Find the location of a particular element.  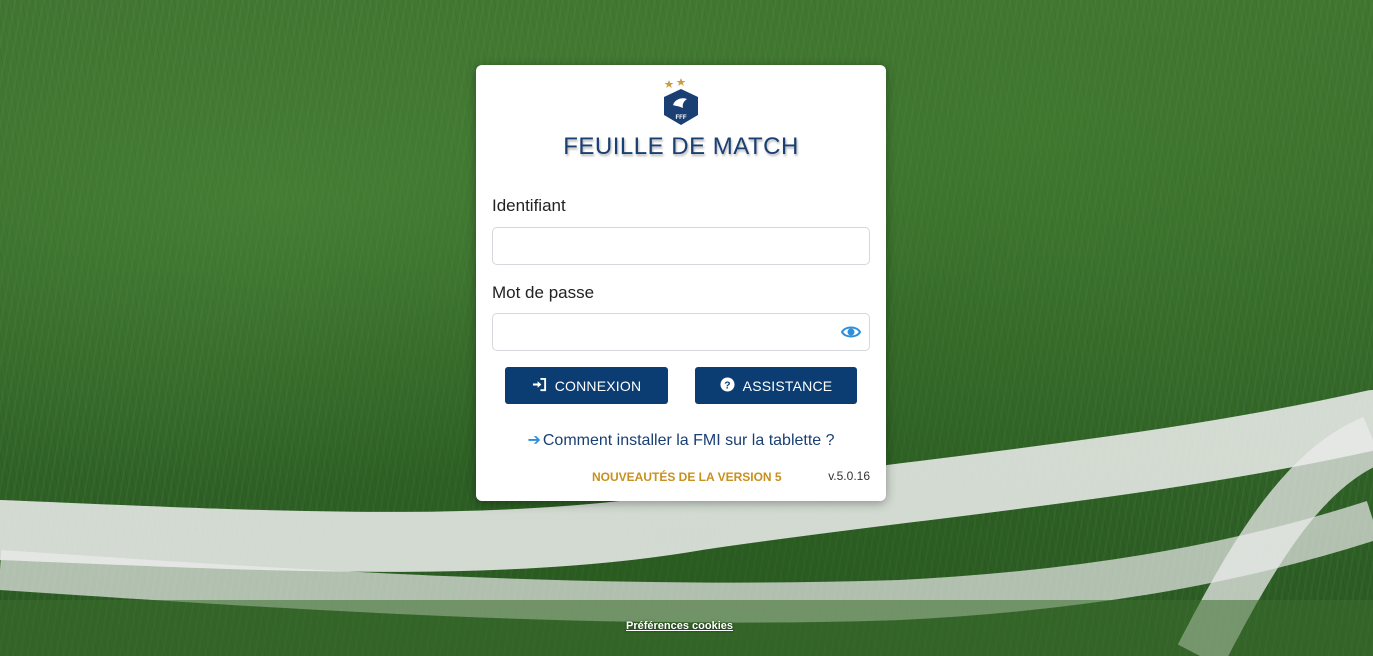

version-news-link: NOUVEAUTÉS DE LA VERSION 5 is located at coordinates (687, 477).